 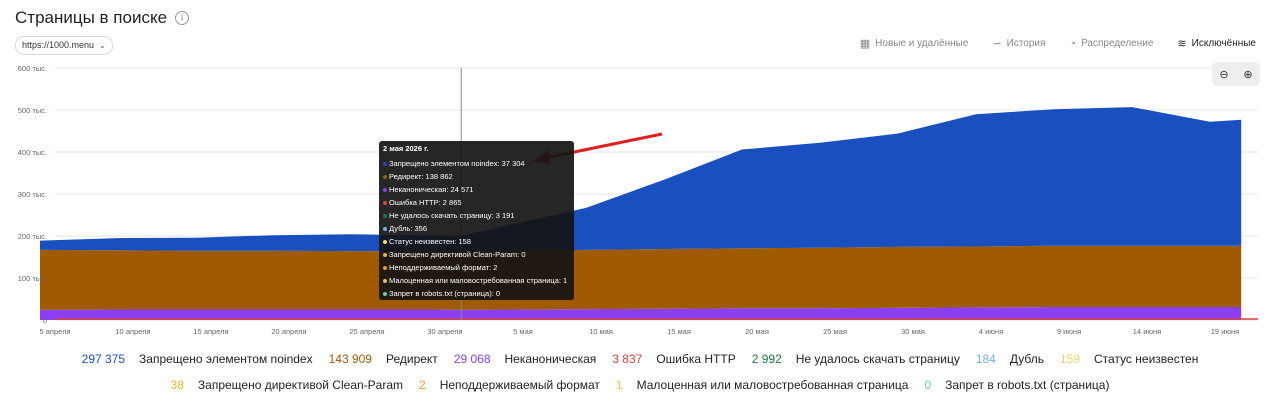 I want to click on x-tick-label: 5 апреля, so click(x=54, y=331).